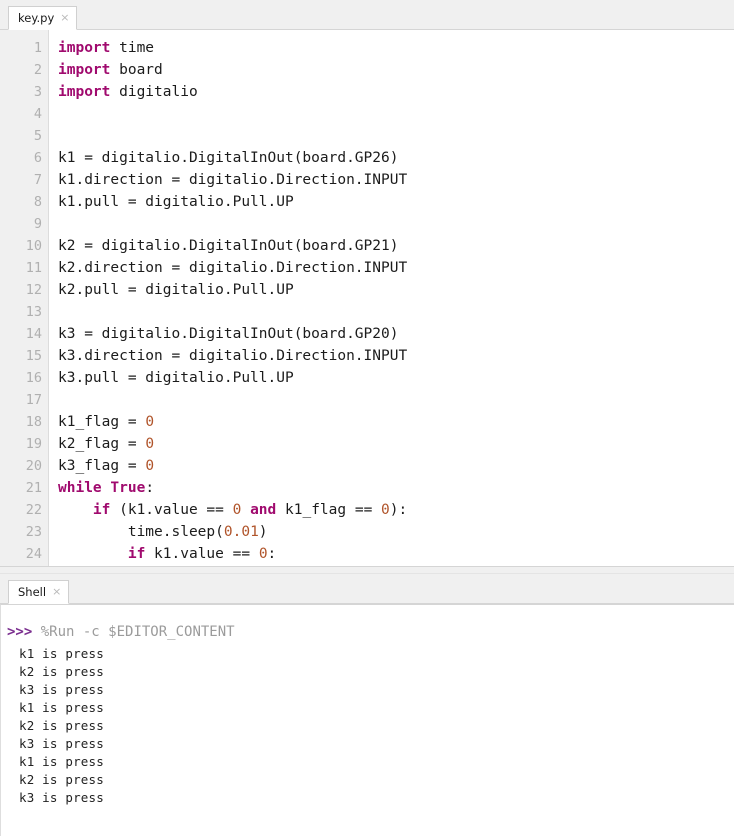 The image size is (734, 836). Describe the element at coordinates (33, 378) in the screenshot. I see `line-number: 16` at that location.